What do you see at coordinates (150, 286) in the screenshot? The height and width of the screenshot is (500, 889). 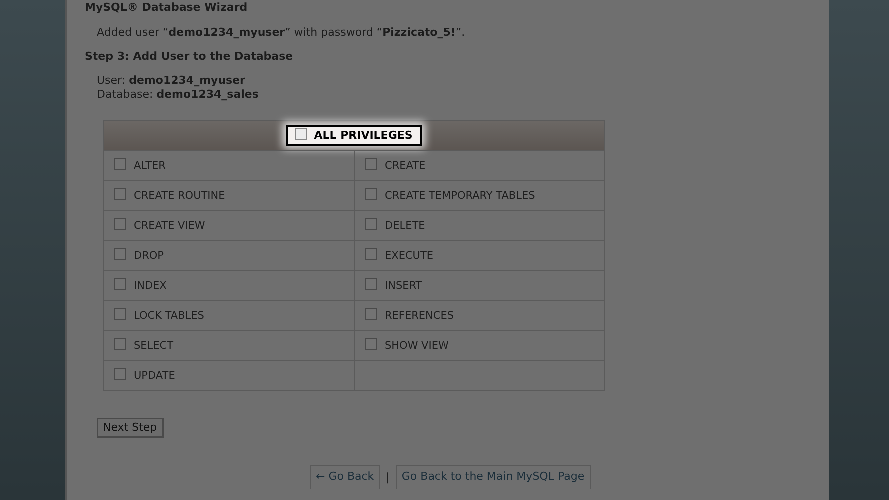 I see `privilege-label: INDEX` at bounding box center [150, 286].